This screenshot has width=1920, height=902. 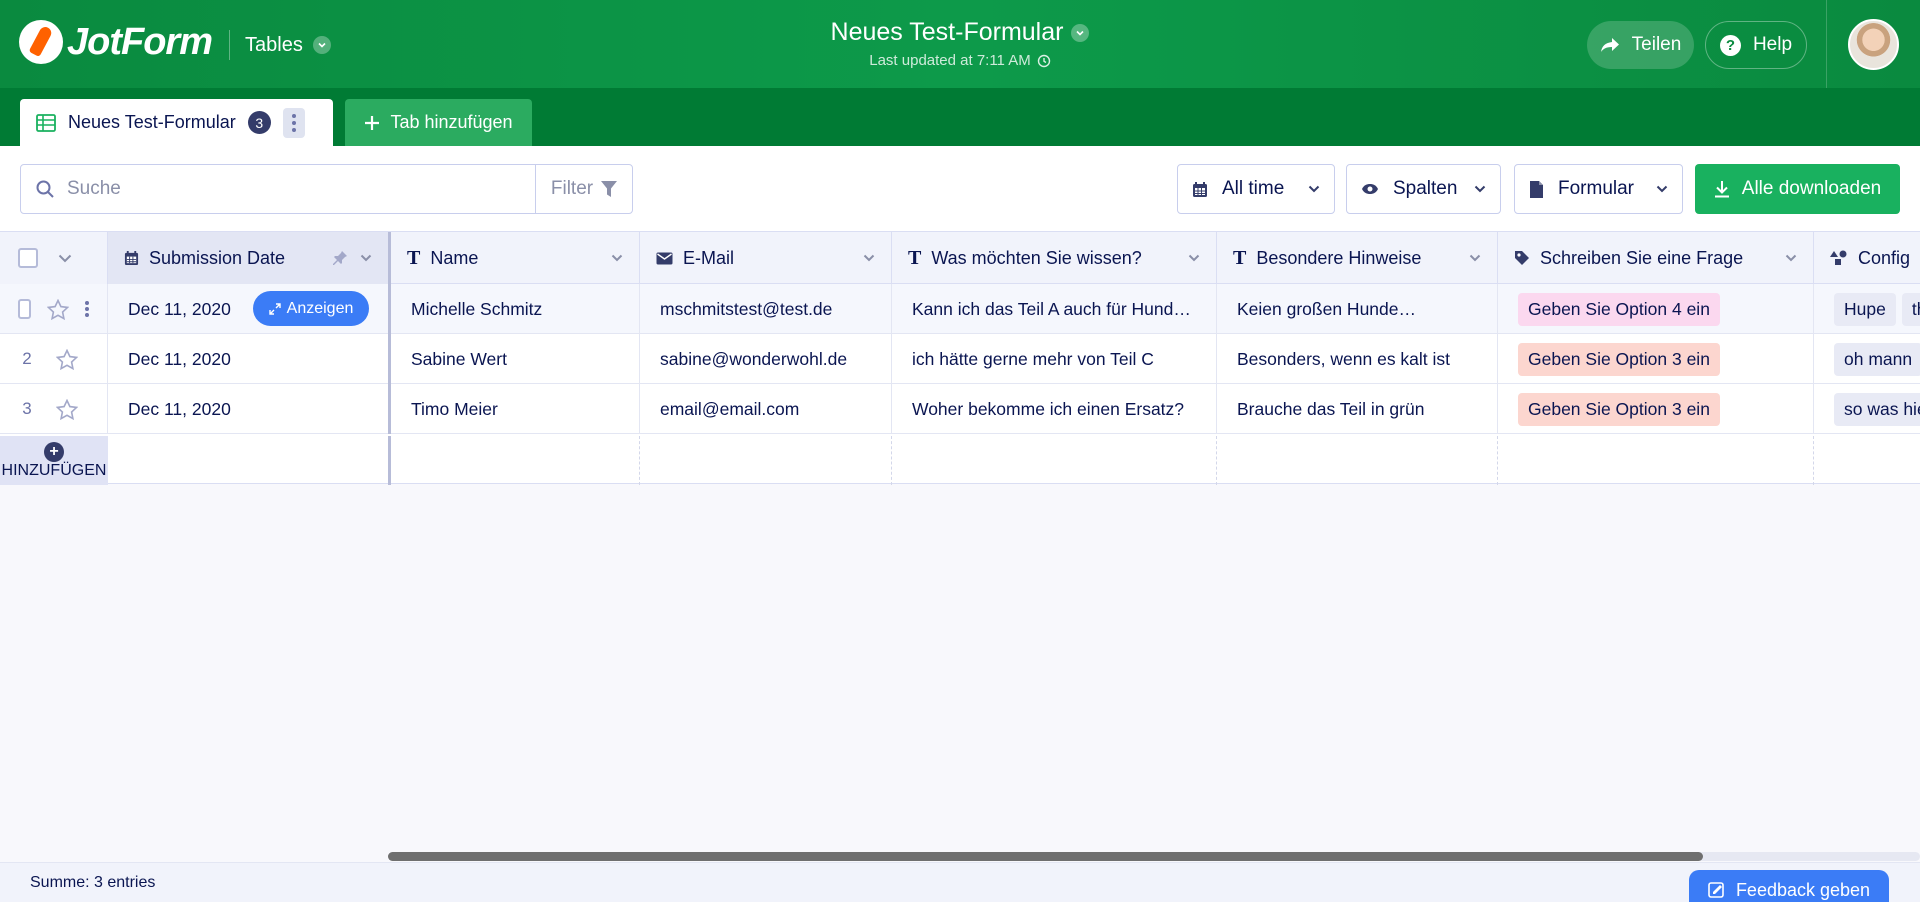 What do you see at coordinates (1867, 309) in the screenshot?
I see `cell-config: Hupe th` at bounding box center [1867, 309].